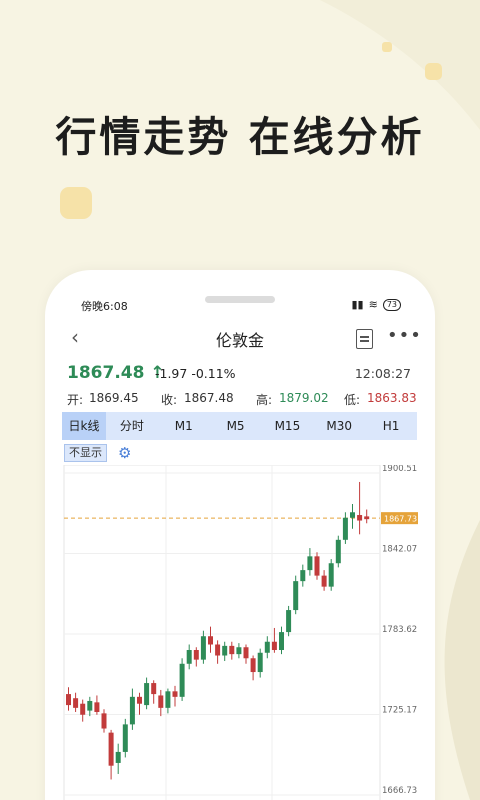  What do you see at coordinates (404, 335) in the screenshot?
I see `more-icon: •••` at bounding box center [404, 335].